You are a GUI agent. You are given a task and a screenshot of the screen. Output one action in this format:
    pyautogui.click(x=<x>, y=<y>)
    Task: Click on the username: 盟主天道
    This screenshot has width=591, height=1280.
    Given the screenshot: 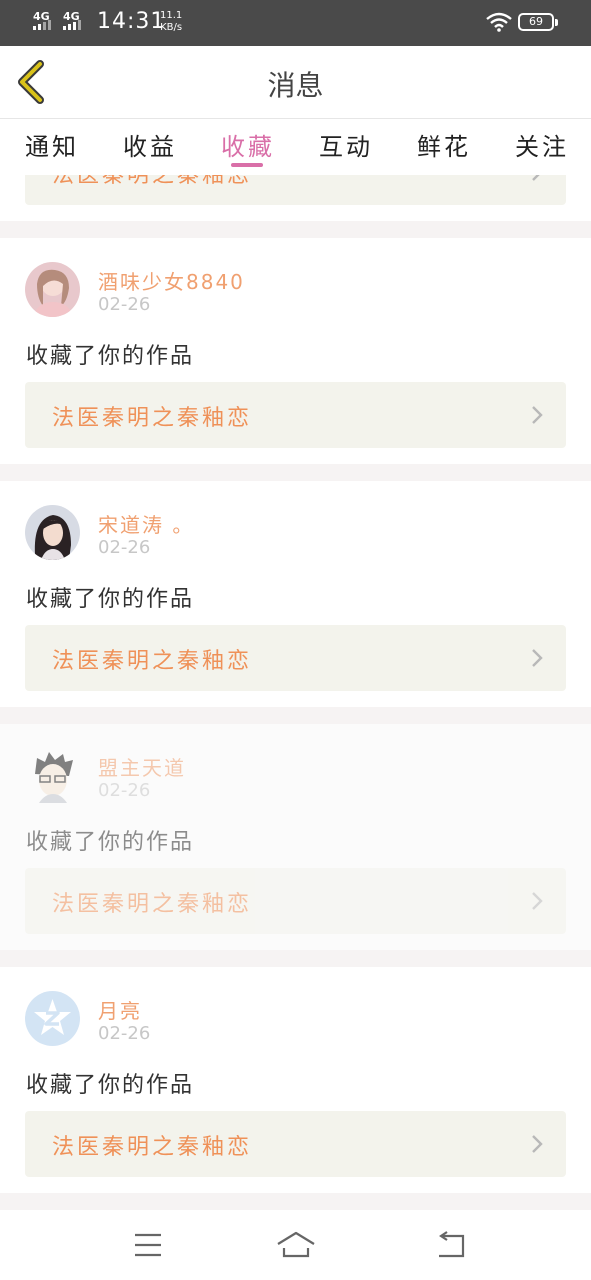 What is the action you would take?
    pyautogui.click(x=142, y=766)
    